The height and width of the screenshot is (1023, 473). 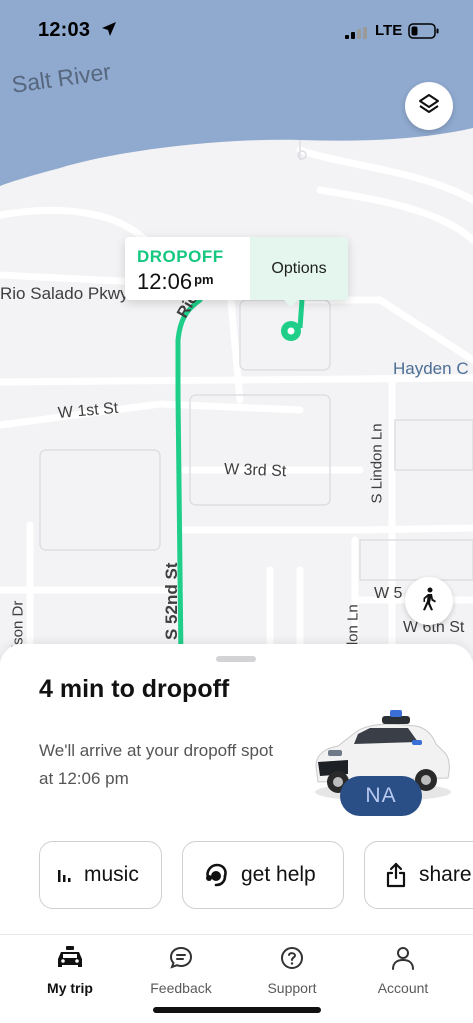 What do you see at coordinates (396, 875) in the screenshot?
I see `share-icon` at bounding box center [396, 875].